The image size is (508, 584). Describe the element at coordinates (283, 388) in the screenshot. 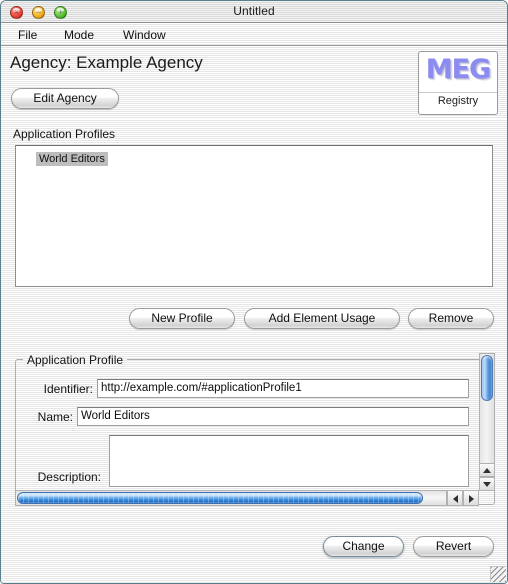

I see `identifier-field: http://example.com/#applicationProfile1` at that location.